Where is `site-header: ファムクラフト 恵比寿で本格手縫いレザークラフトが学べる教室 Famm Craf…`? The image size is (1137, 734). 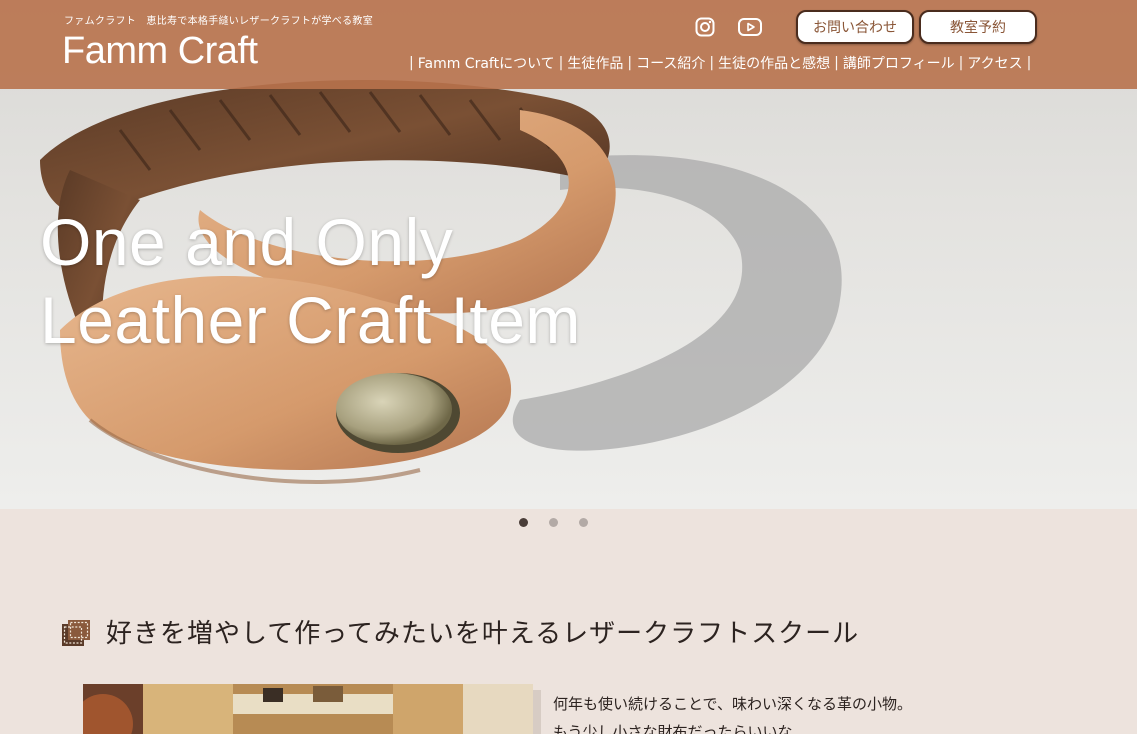
site-header: ファムクラフト 恵比寿で本格手縫いレザークラフトが学べる教室 Famm Craf… is located at coordinates (568, 44).